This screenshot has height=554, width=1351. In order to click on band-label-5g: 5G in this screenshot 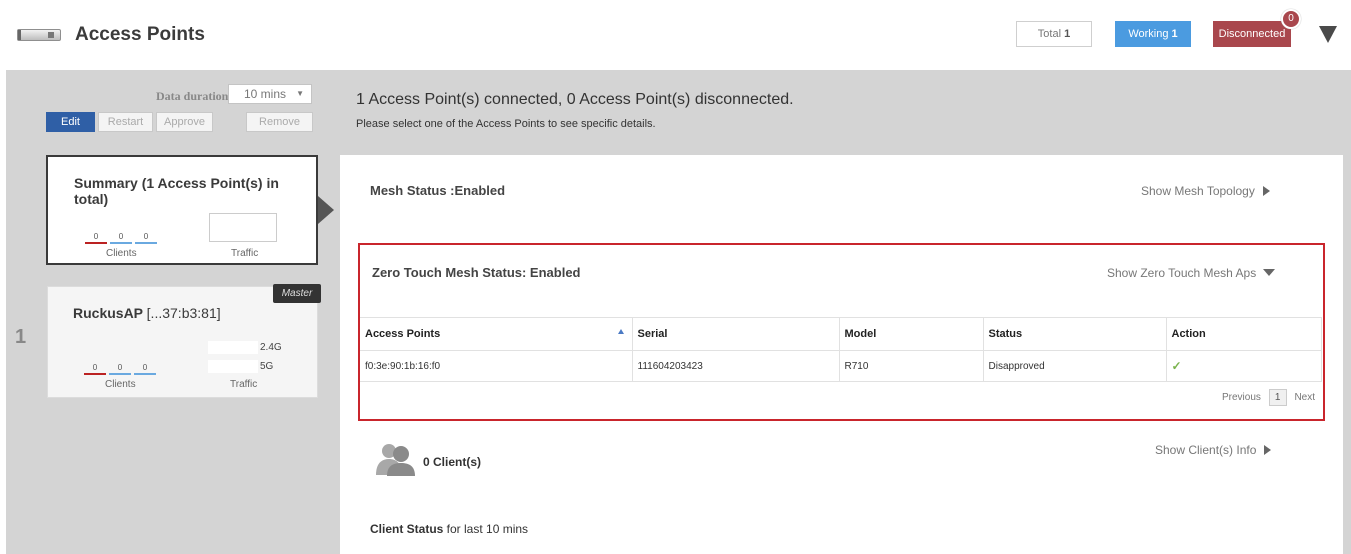, I will do `click(267, 366)`.